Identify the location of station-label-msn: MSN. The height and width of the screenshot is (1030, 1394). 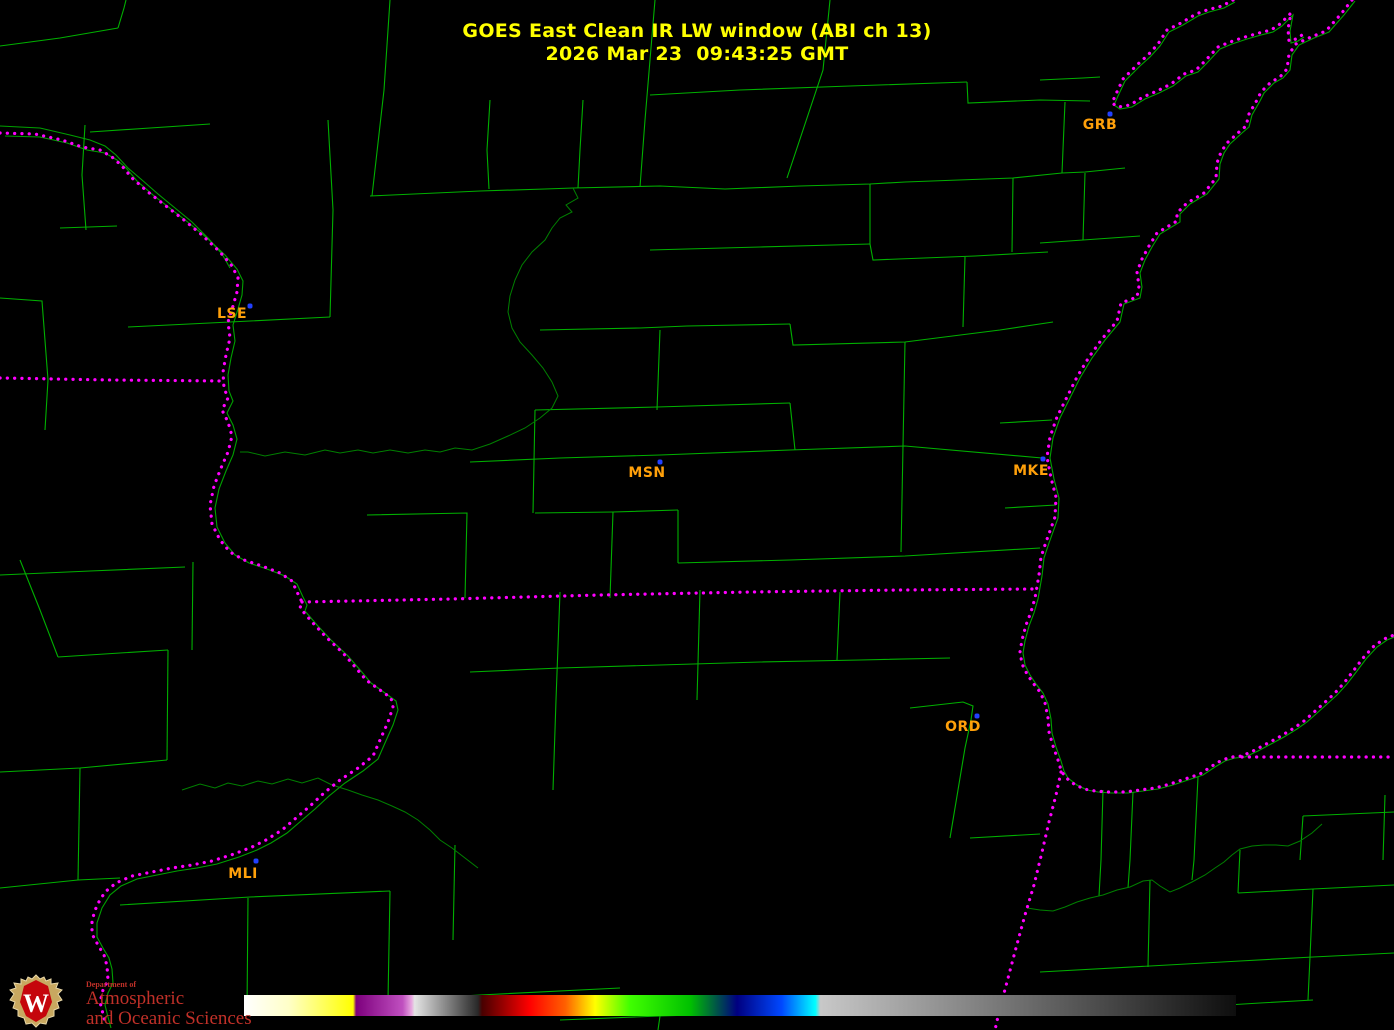
(647, 473).